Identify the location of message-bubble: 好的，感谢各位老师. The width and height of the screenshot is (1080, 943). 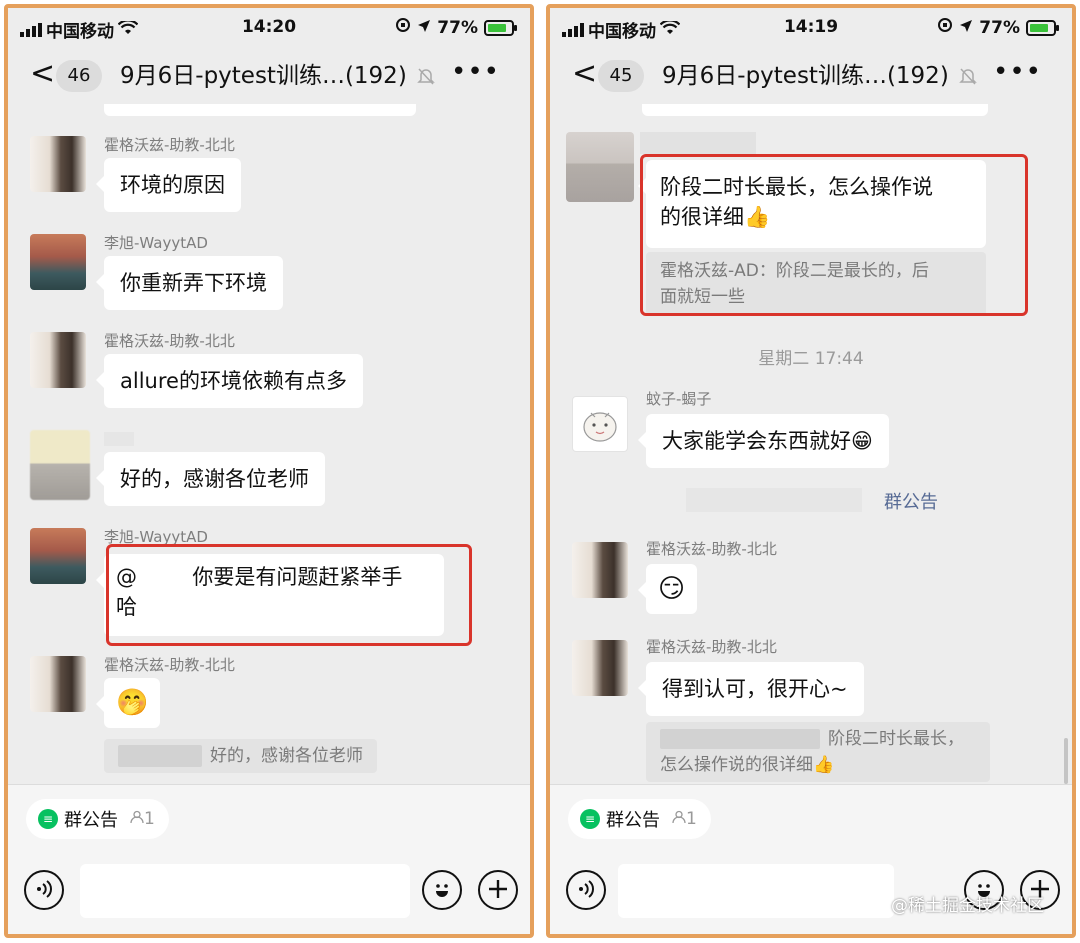
(210, 479).